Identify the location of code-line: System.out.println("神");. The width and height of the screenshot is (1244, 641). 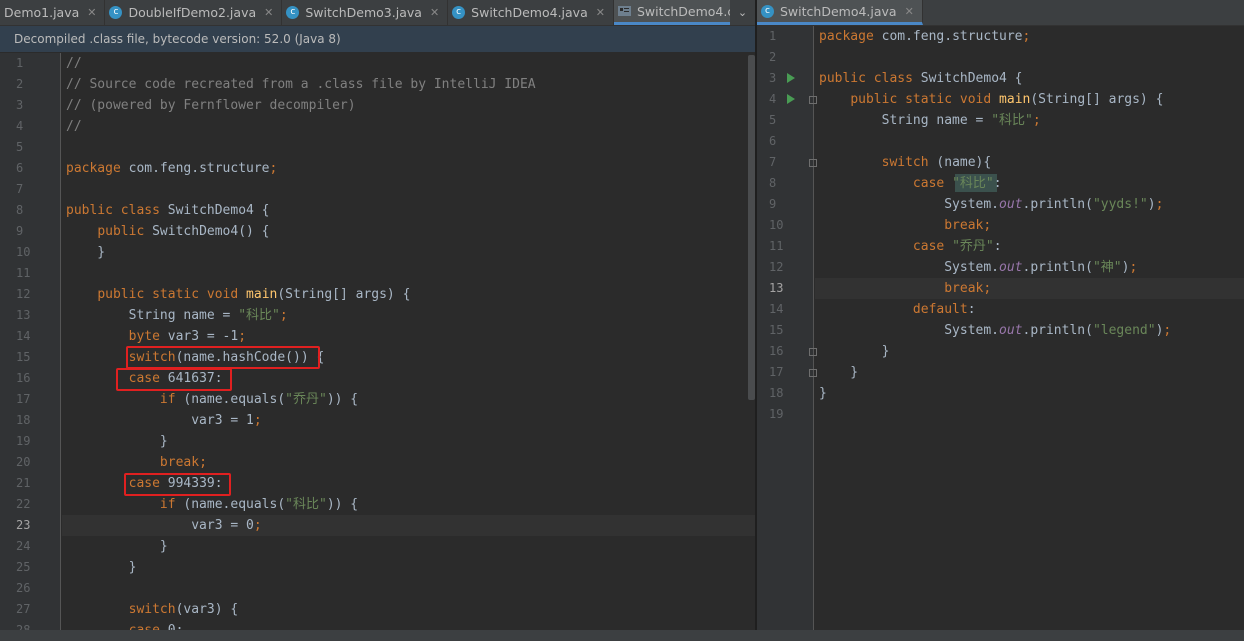
(978, 267).